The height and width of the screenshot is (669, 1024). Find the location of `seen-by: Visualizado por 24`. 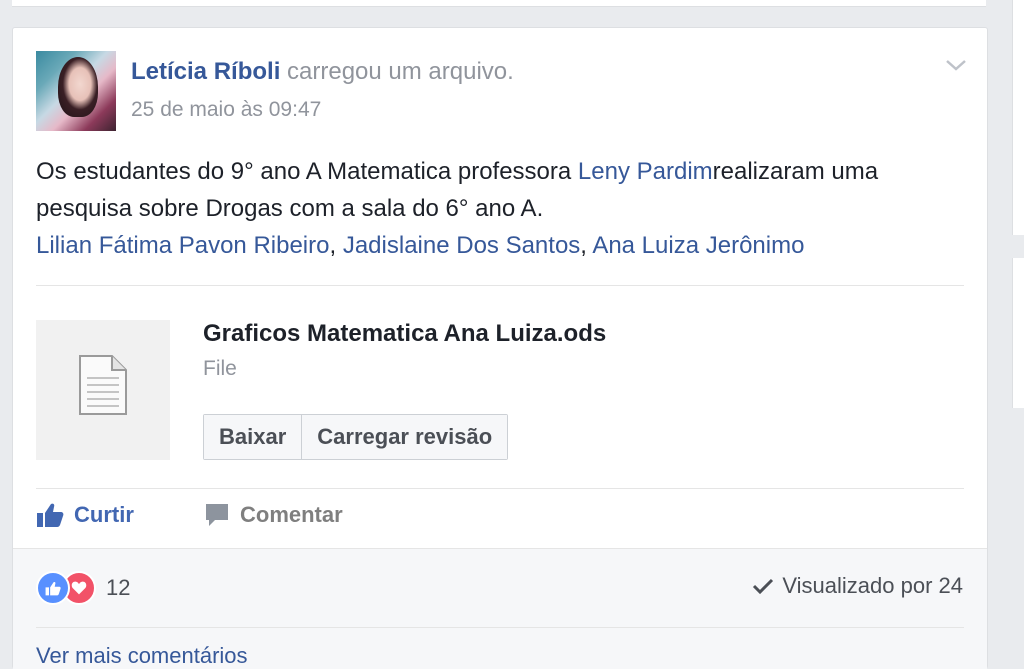

seen-by: Visualizado por 24 is located at coordinates (857, 586).